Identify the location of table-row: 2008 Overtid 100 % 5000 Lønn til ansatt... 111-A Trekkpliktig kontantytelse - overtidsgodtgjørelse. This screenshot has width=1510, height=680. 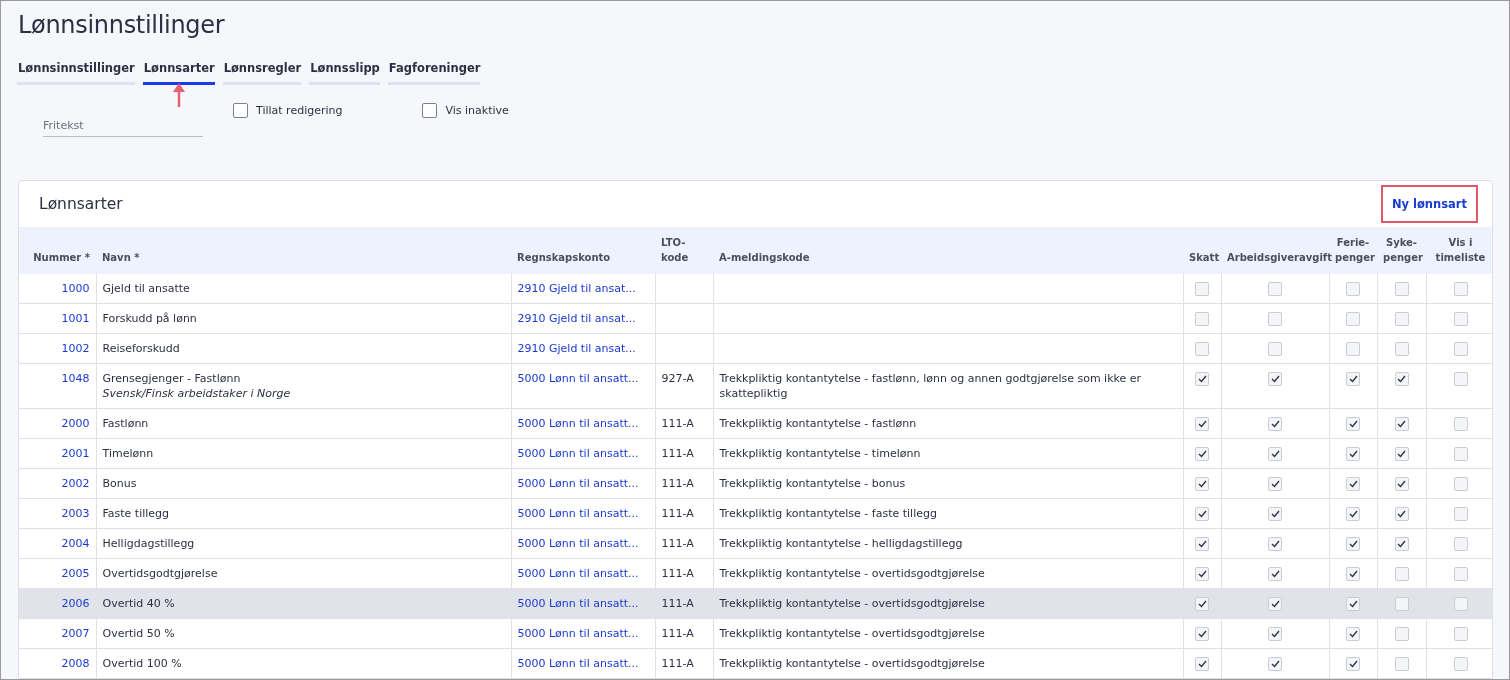
(755, 663).